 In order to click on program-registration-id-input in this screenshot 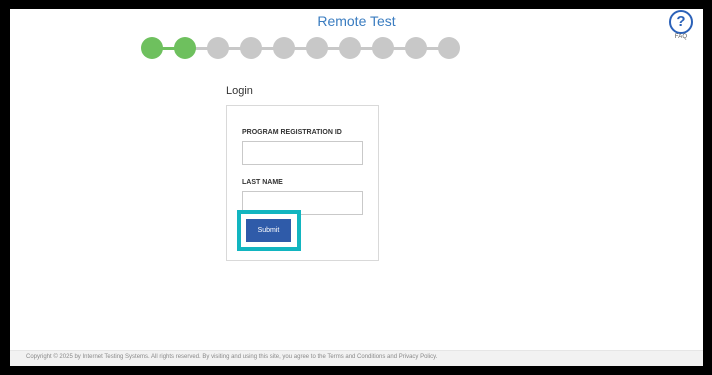, I will do `click(302, 153)`.